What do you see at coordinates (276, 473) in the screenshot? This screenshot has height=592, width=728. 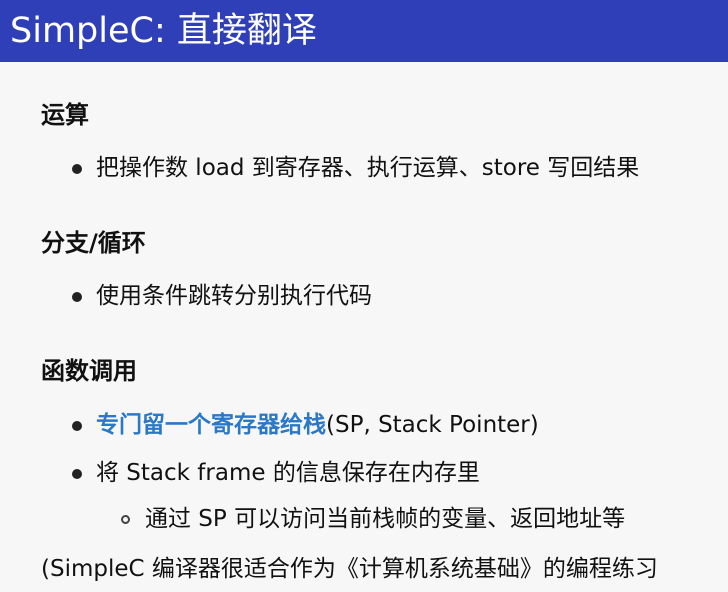 I see `bullet-stack-frame: 将 Stack frame 的信息保存在内存里` at bounding box center [276, 473].